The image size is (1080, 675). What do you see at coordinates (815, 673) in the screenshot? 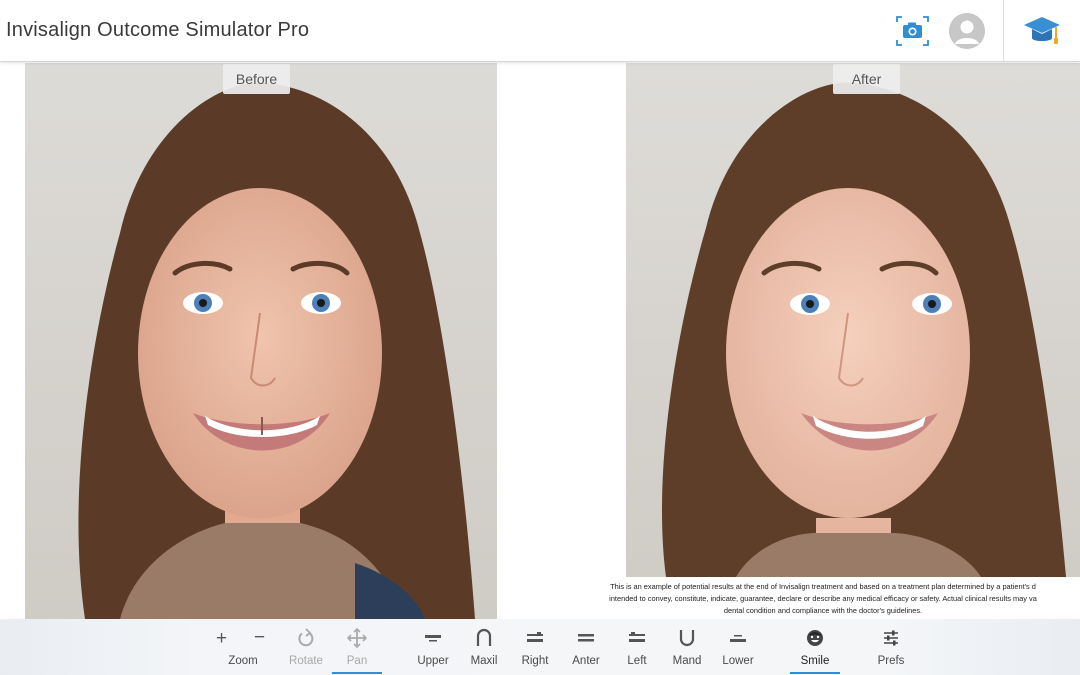
I see `smile-active-underline` at bounding box center [815, 673].